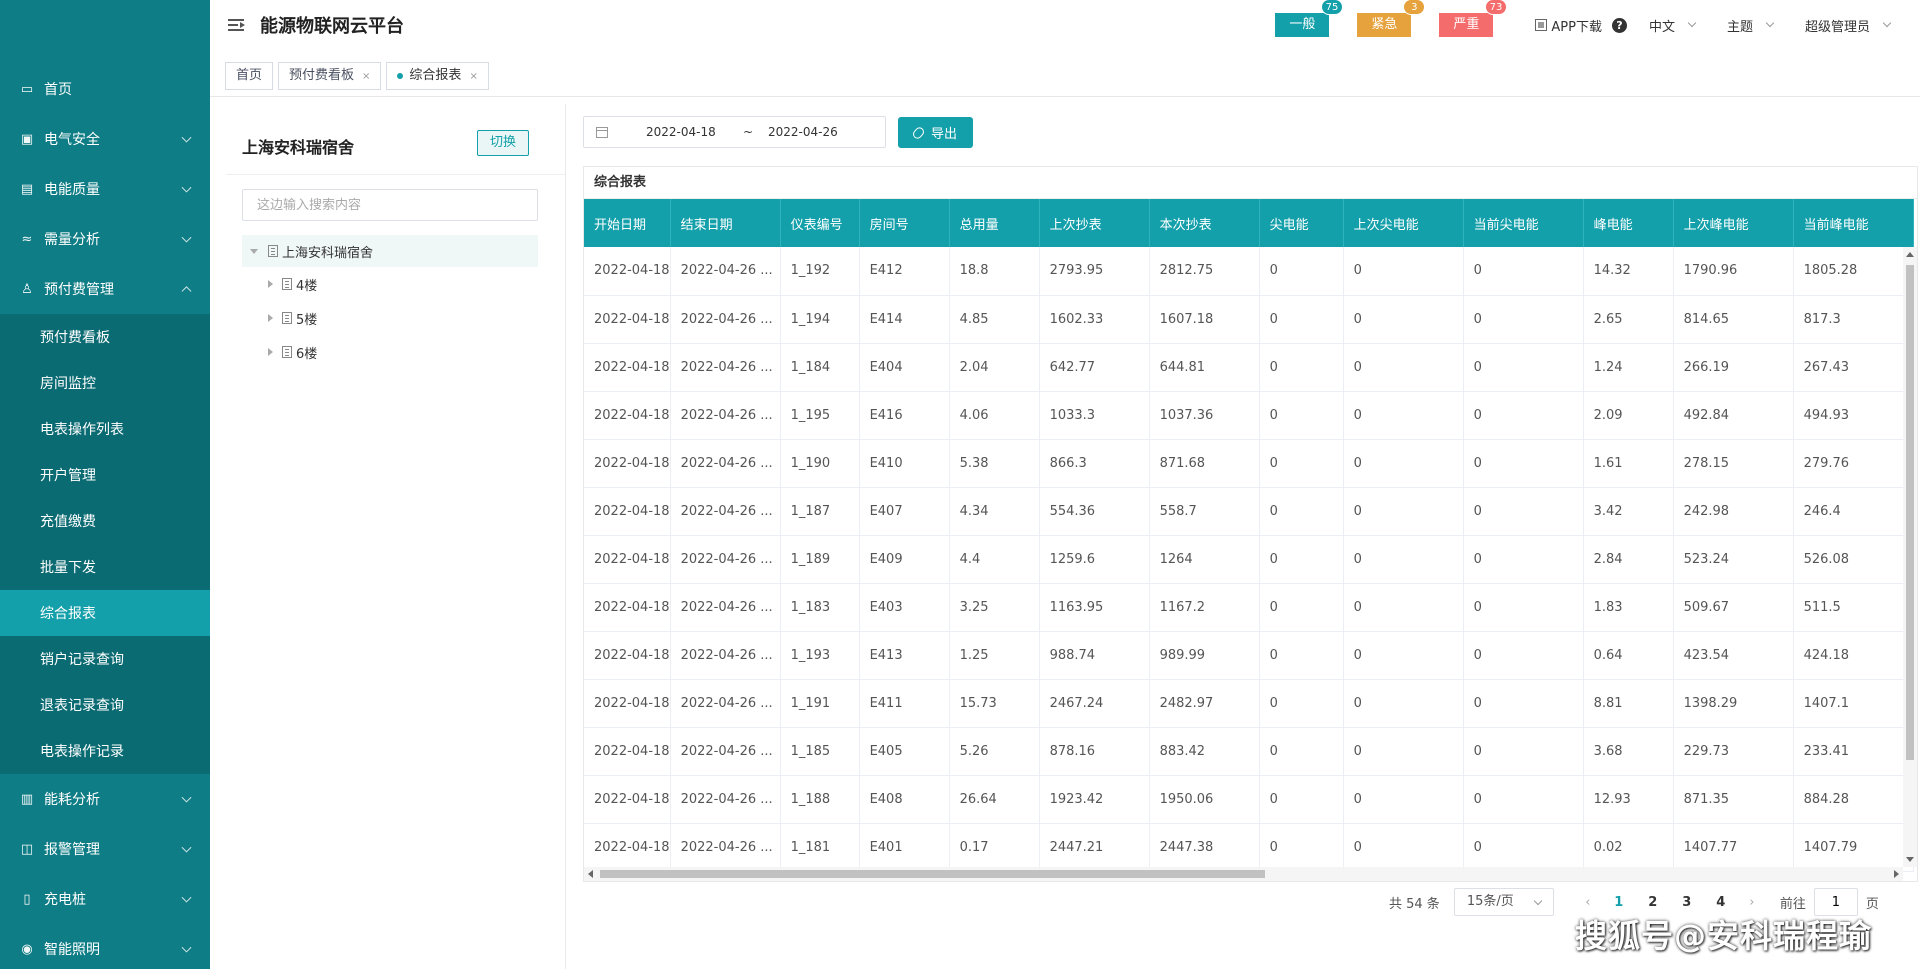 This screenshot has height=969, width=1920. I want to click on column-header: 结束日期, so click(725, 223).